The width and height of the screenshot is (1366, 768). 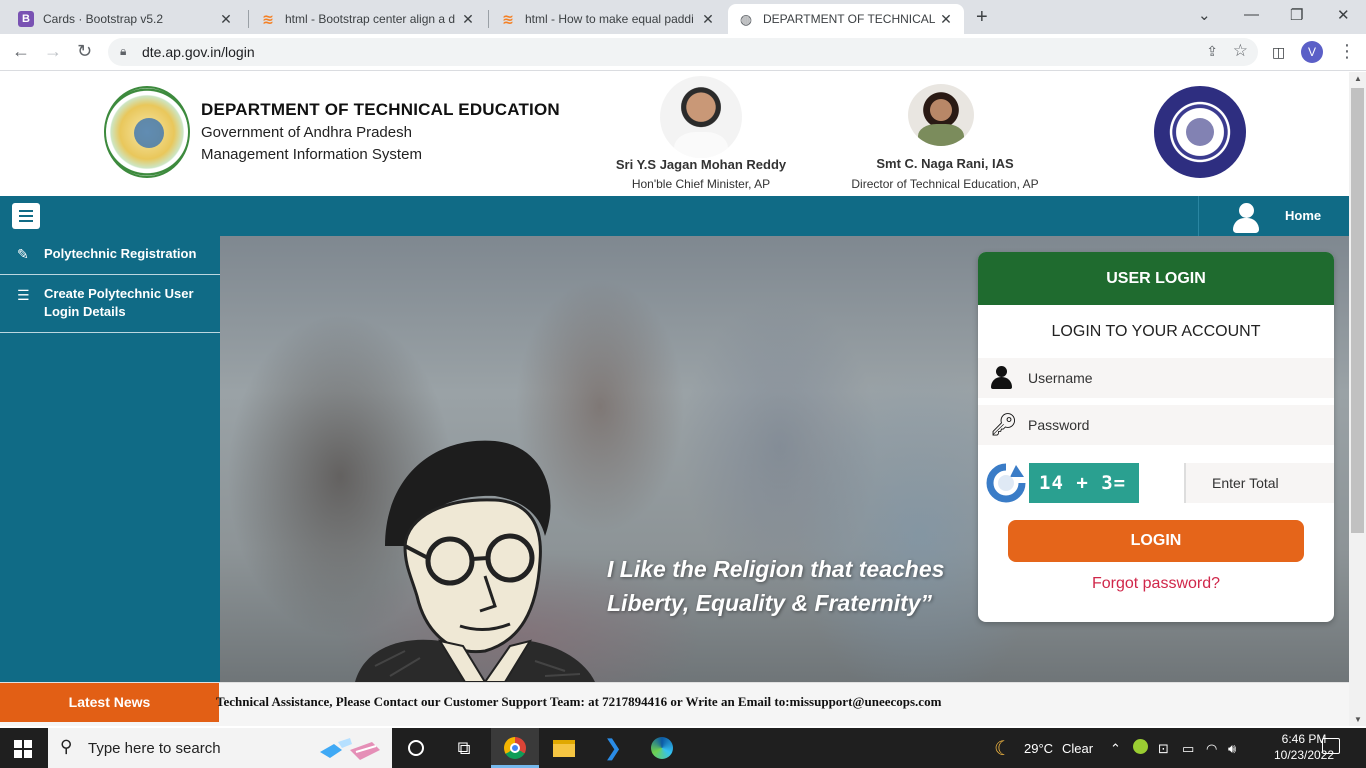 I want to click on sidebar-item-label: Create Polytechnic User Login Details, so click(x=119, y=302).